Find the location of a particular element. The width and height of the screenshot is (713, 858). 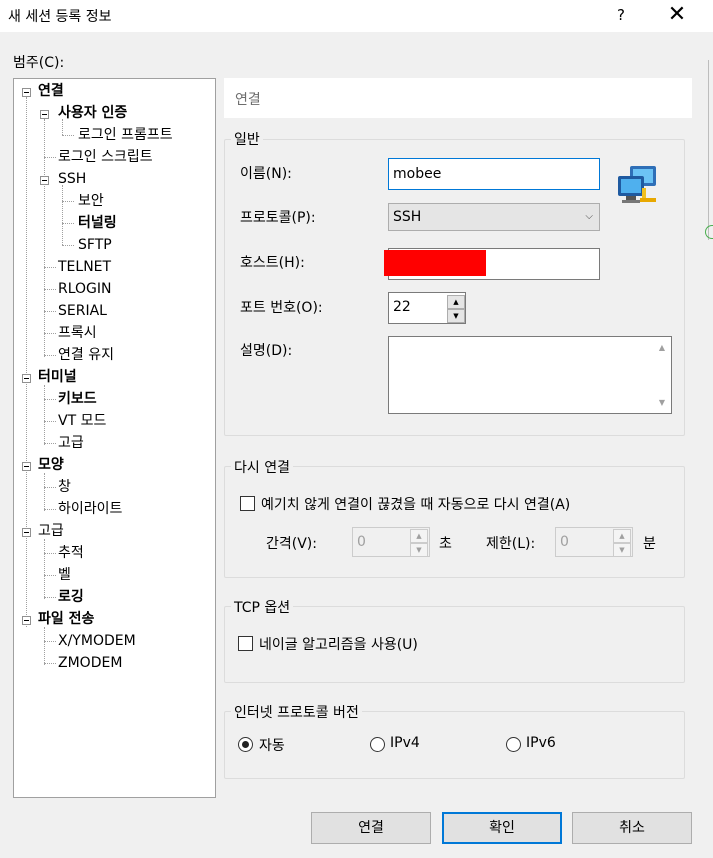

protocol-value: SSH is located at coordinates (407, 217).